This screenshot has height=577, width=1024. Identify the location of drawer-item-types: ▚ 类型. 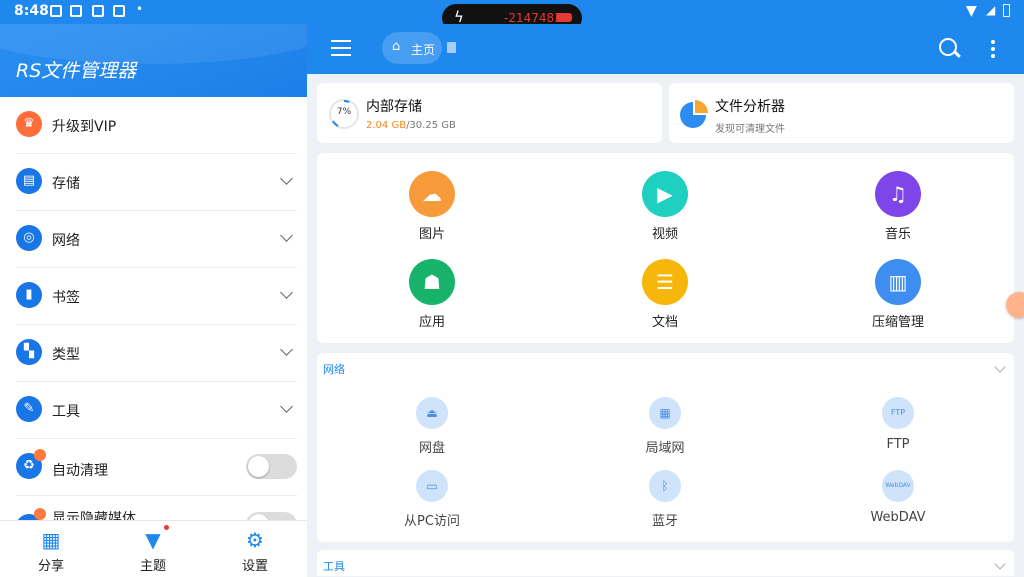
(156, 353).